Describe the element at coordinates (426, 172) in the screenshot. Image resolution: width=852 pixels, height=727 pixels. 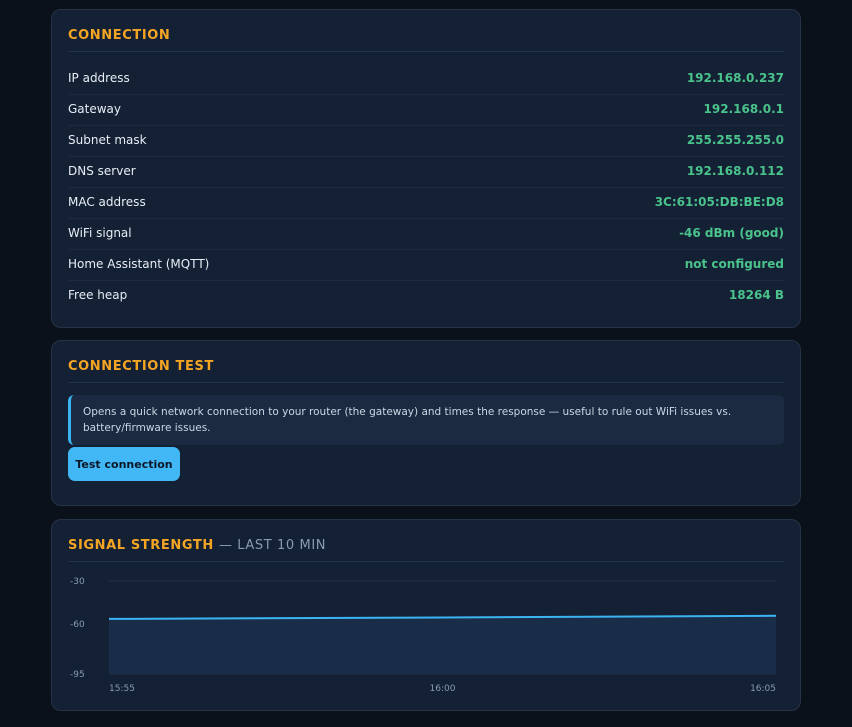
I see `connection-row: DNS server 192.168.0.112` at that location.